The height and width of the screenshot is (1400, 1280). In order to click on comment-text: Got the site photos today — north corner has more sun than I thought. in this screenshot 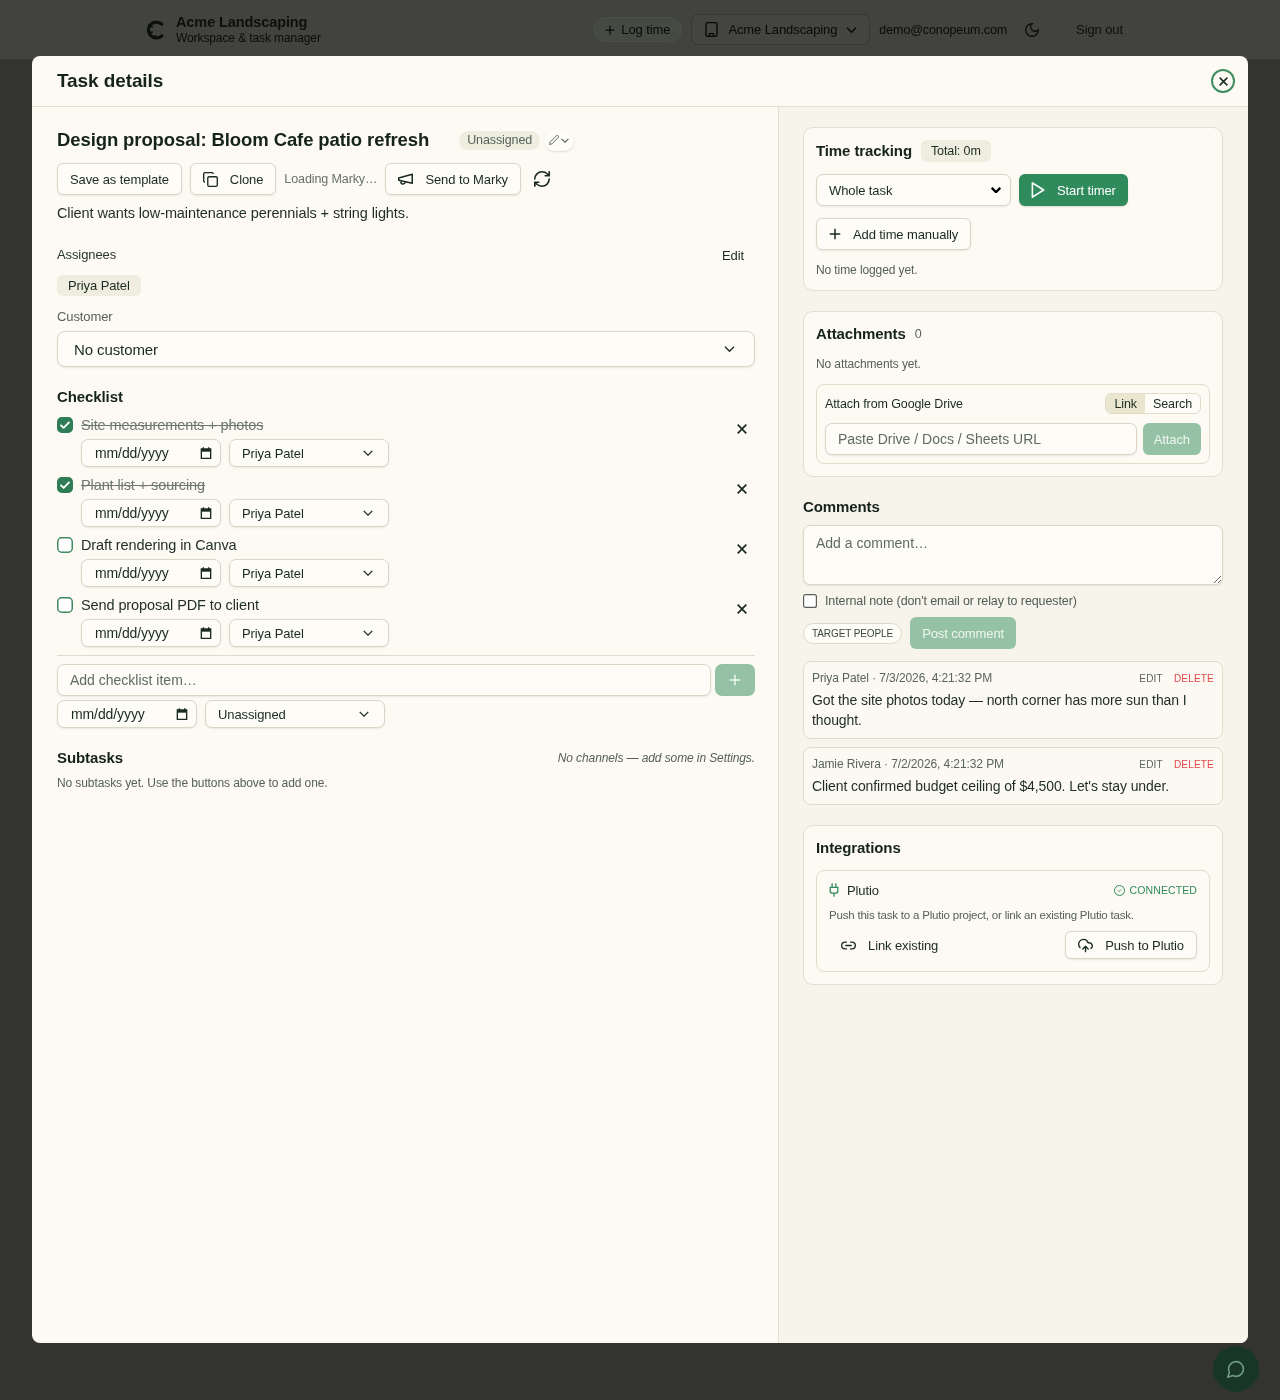, I will do `click(1000, 710)`.